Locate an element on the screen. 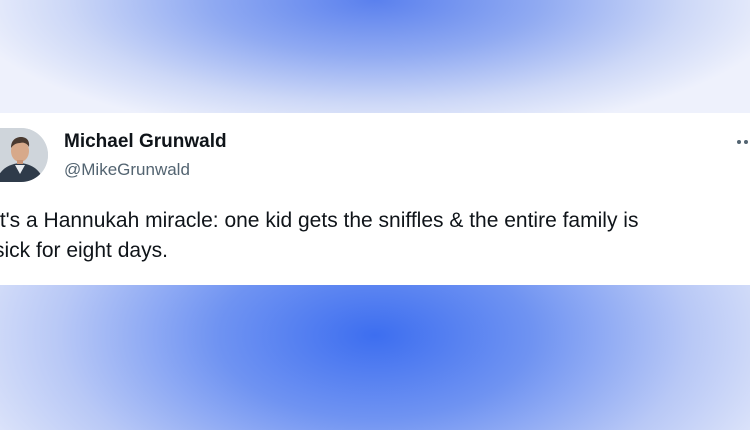  tweet-text-line: sick for eight days. is located at coordinates (84, 250).